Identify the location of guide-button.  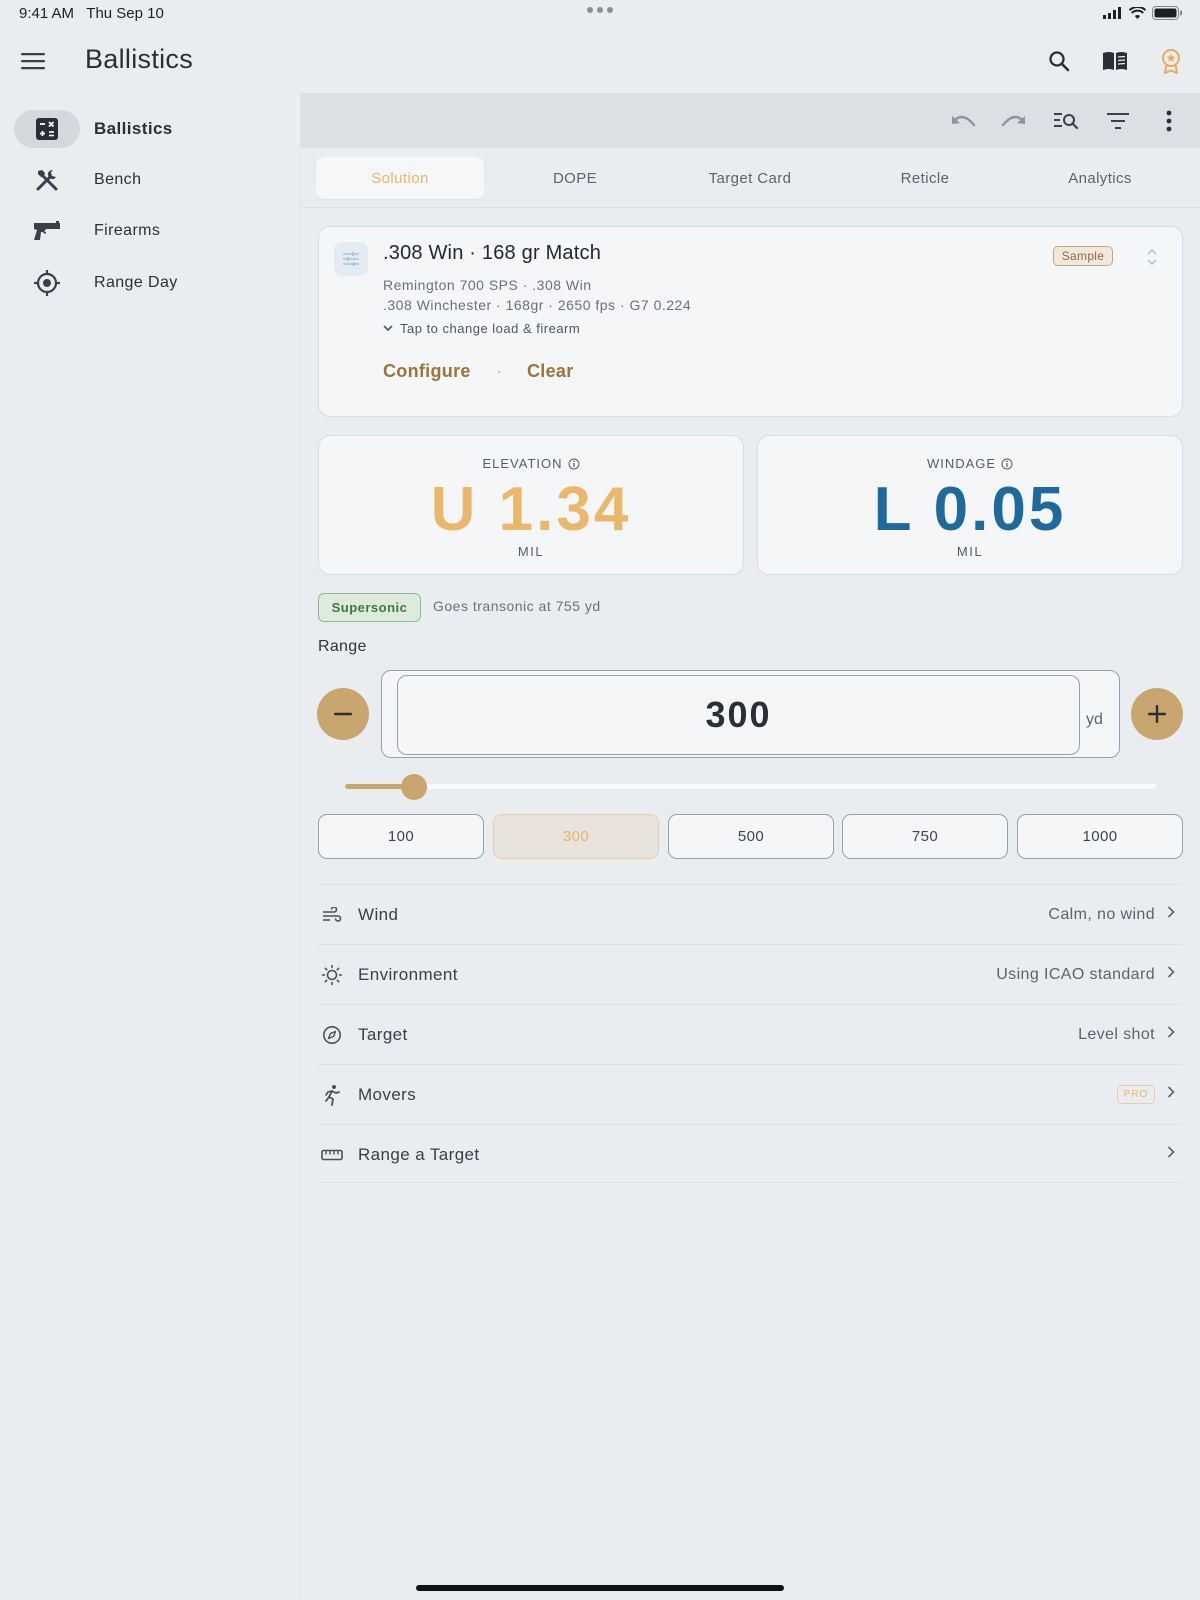
(1115, 61).